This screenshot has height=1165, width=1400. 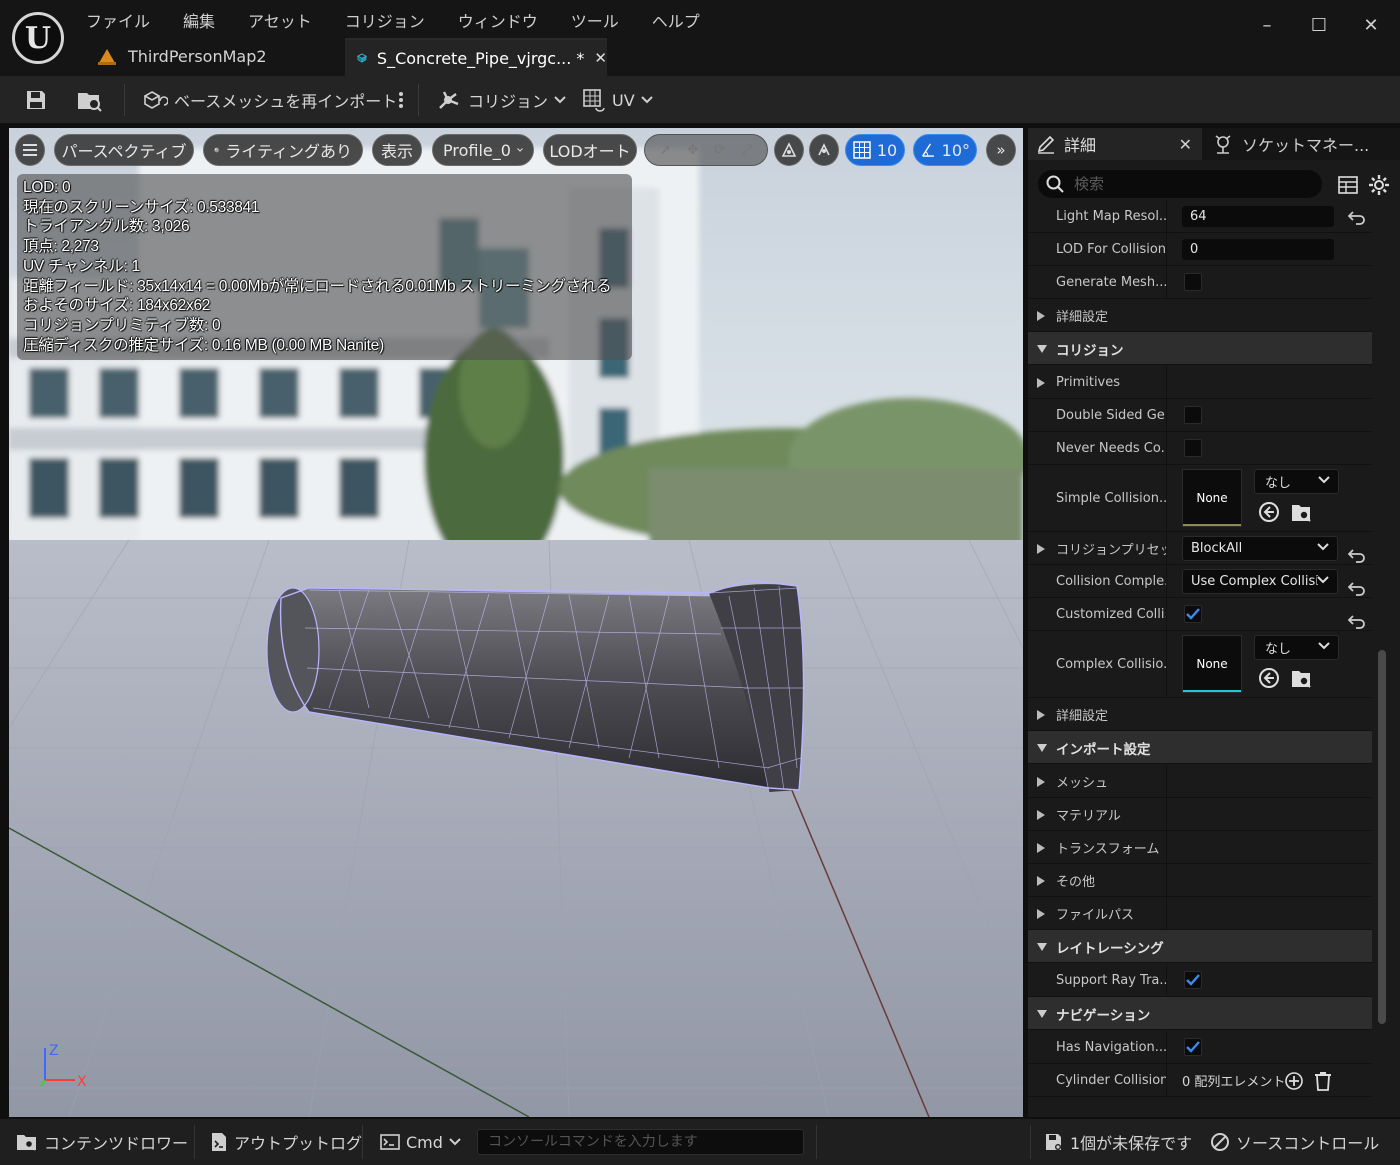 I want to click on double-sided-checkbox, so click(x=1193, y=415).